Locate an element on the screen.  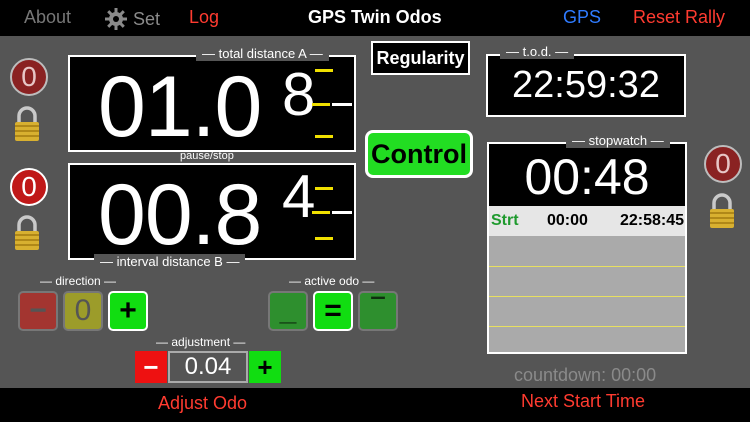
pause-stop-label: pause/stop is located at coordinates (207, 156).